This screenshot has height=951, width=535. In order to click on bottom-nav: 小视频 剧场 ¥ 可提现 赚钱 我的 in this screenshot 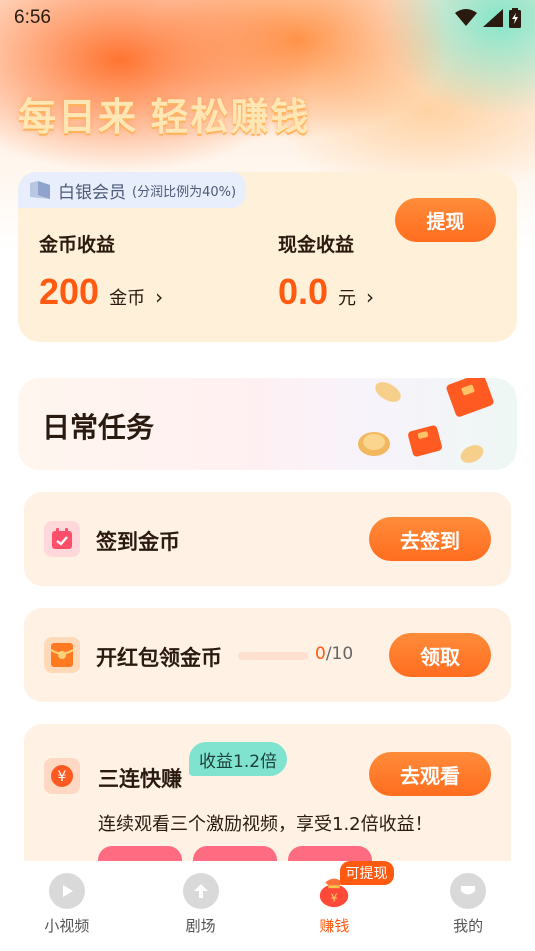, I will do `click(267, 906)`.